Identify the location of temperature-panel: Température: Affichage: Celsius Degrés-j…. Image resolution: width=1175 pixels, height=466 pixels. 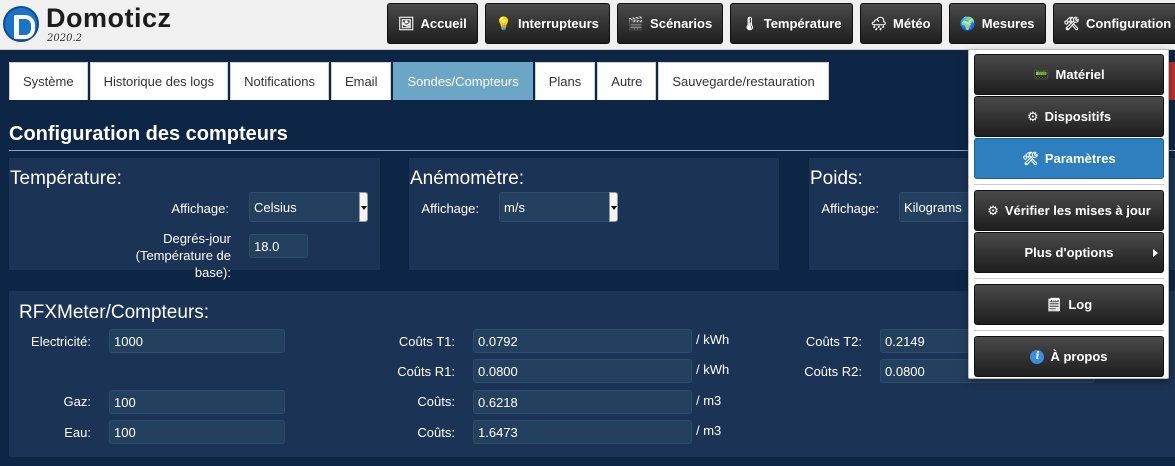
(194, 219).